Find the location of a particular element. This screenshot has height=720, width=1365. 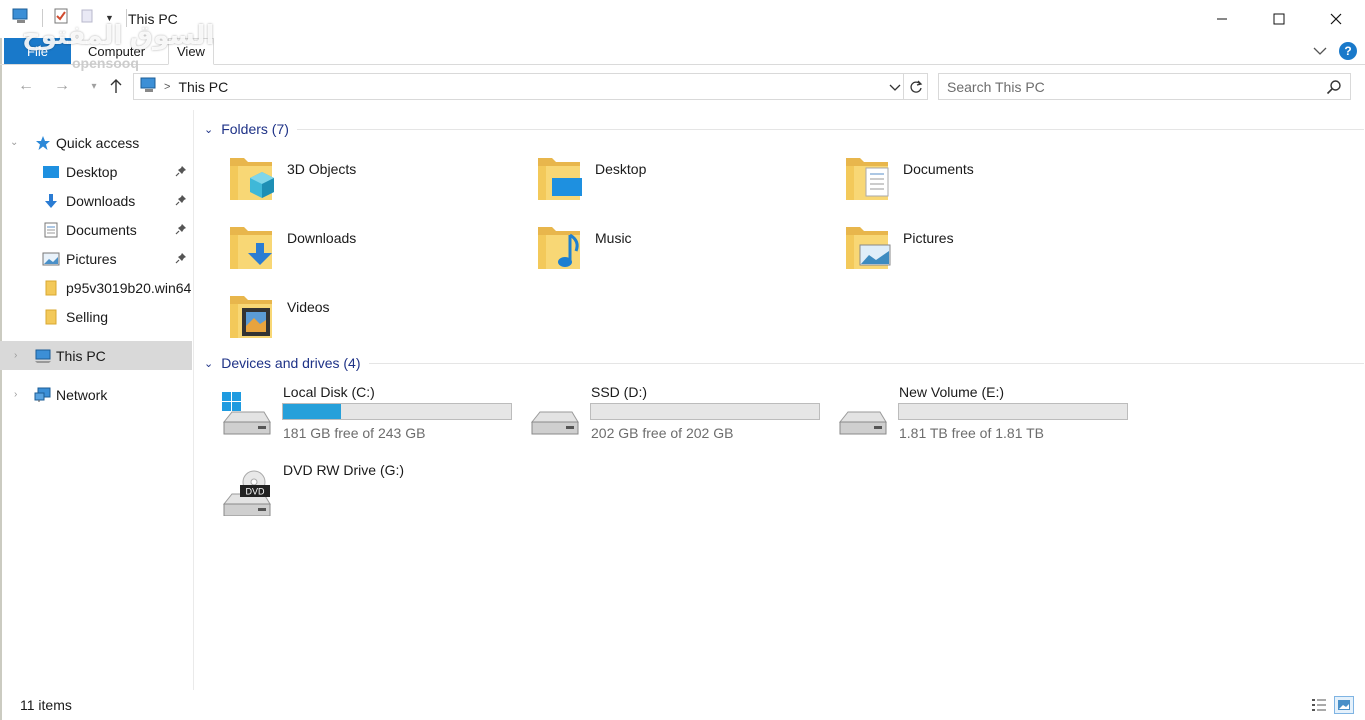

new-folder-icon is located at coordinates (87, 17).